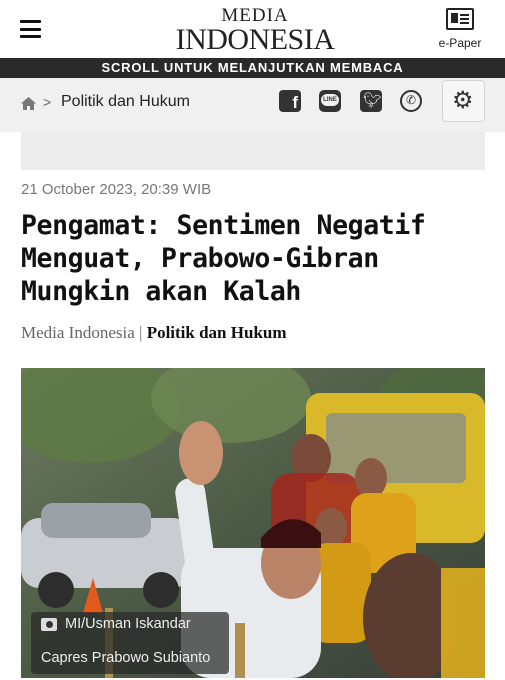 Image resolution: width=505 pixels, height=680 pixels. I want to click on chevron-right-icon: >, so click(47, 102).